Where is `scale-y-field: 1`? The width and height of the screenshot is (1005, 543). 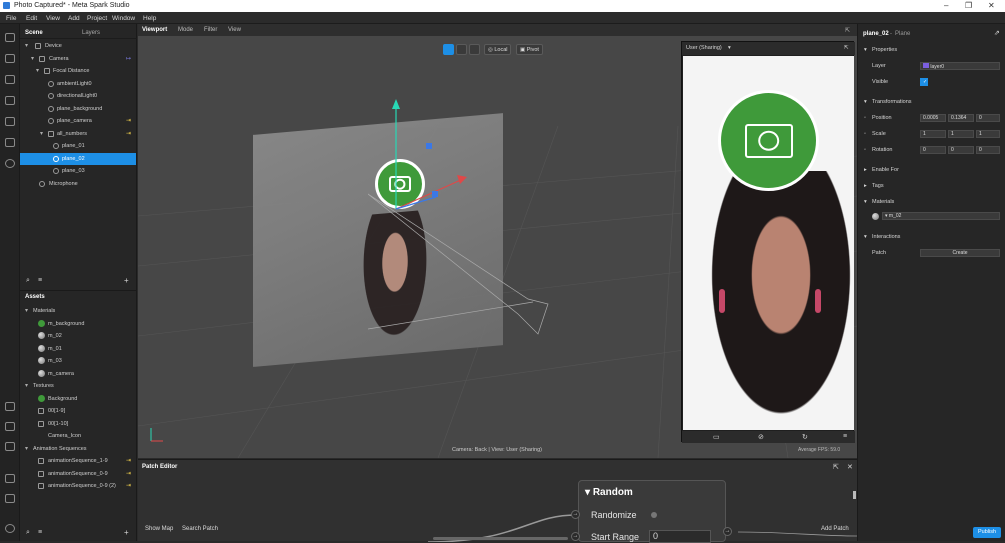 scale-y-field: 1 is located at coordinates (961, 134).